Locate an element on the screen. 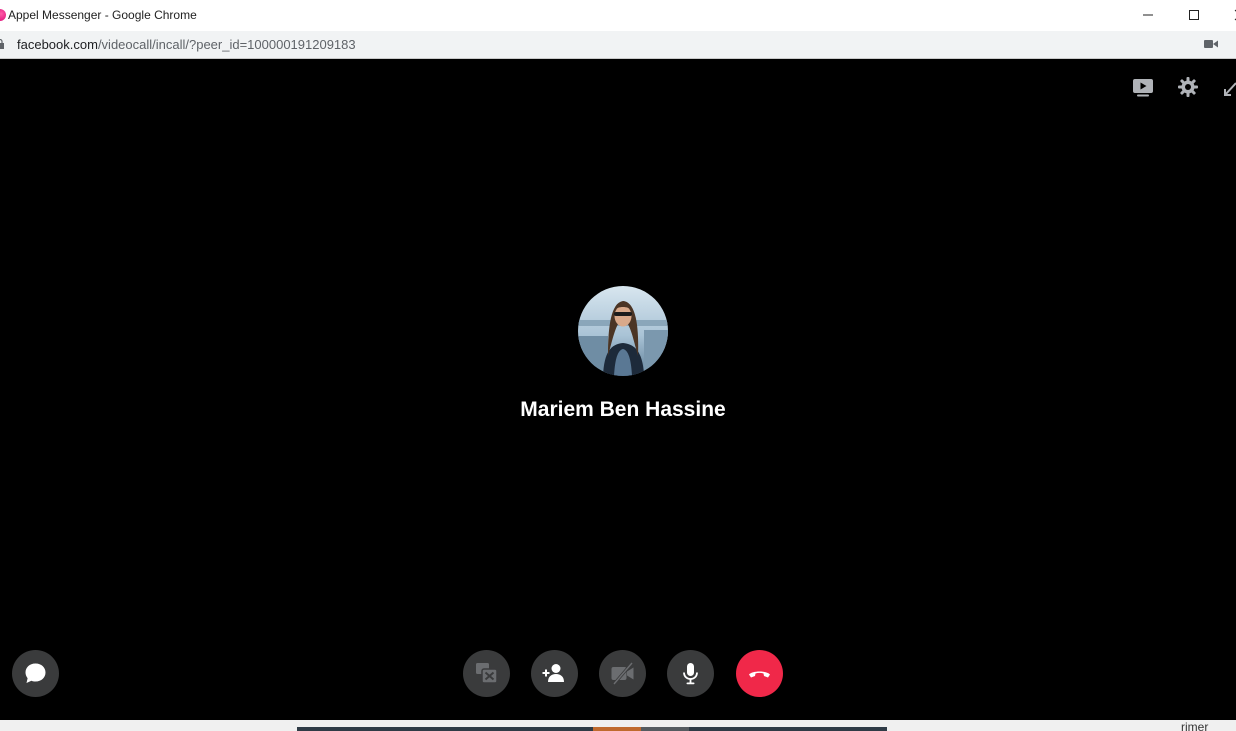  toggle-video-button is located at coordinates (622, 673).